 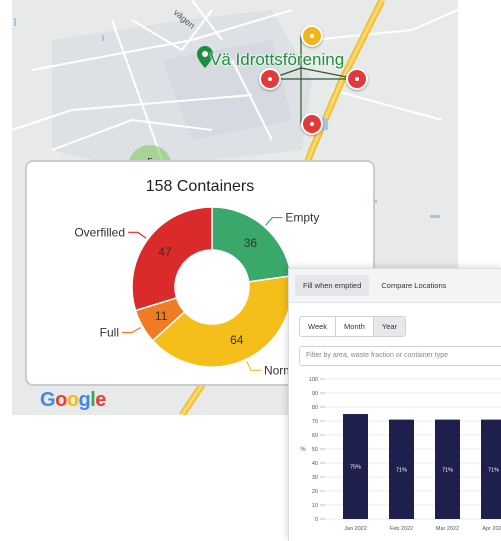 What do you see at coordinates (73, 400) in the screenshot?
I see `google-logo: Google` at bounding box center [73, 400].